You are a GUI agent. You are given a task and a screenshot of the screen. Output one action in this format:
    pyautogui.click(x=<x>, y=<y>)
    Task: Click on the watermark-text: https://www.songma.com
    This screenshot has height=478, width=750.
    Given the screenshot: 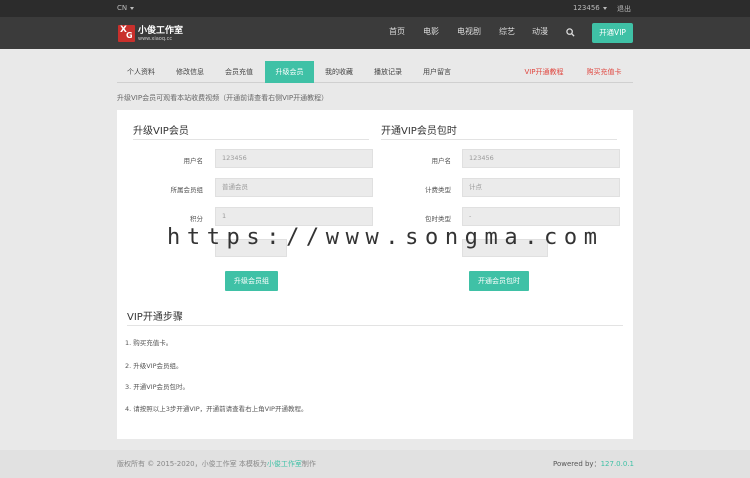 What is the action you would take?
    pyautogui.click(x=385, y=237)
    